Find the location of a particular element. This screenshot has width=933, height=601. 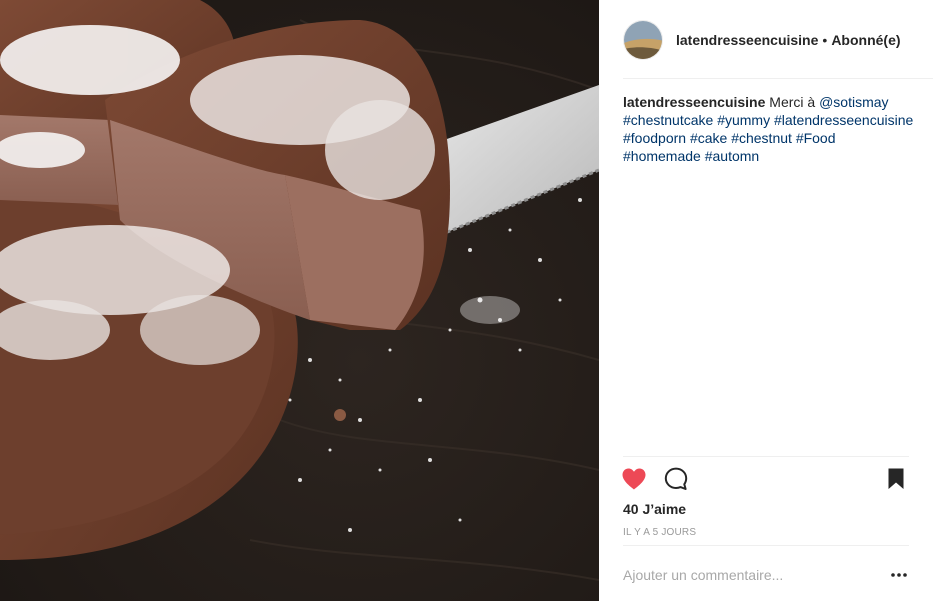

heart-icon is located at coordinates (634, 479).